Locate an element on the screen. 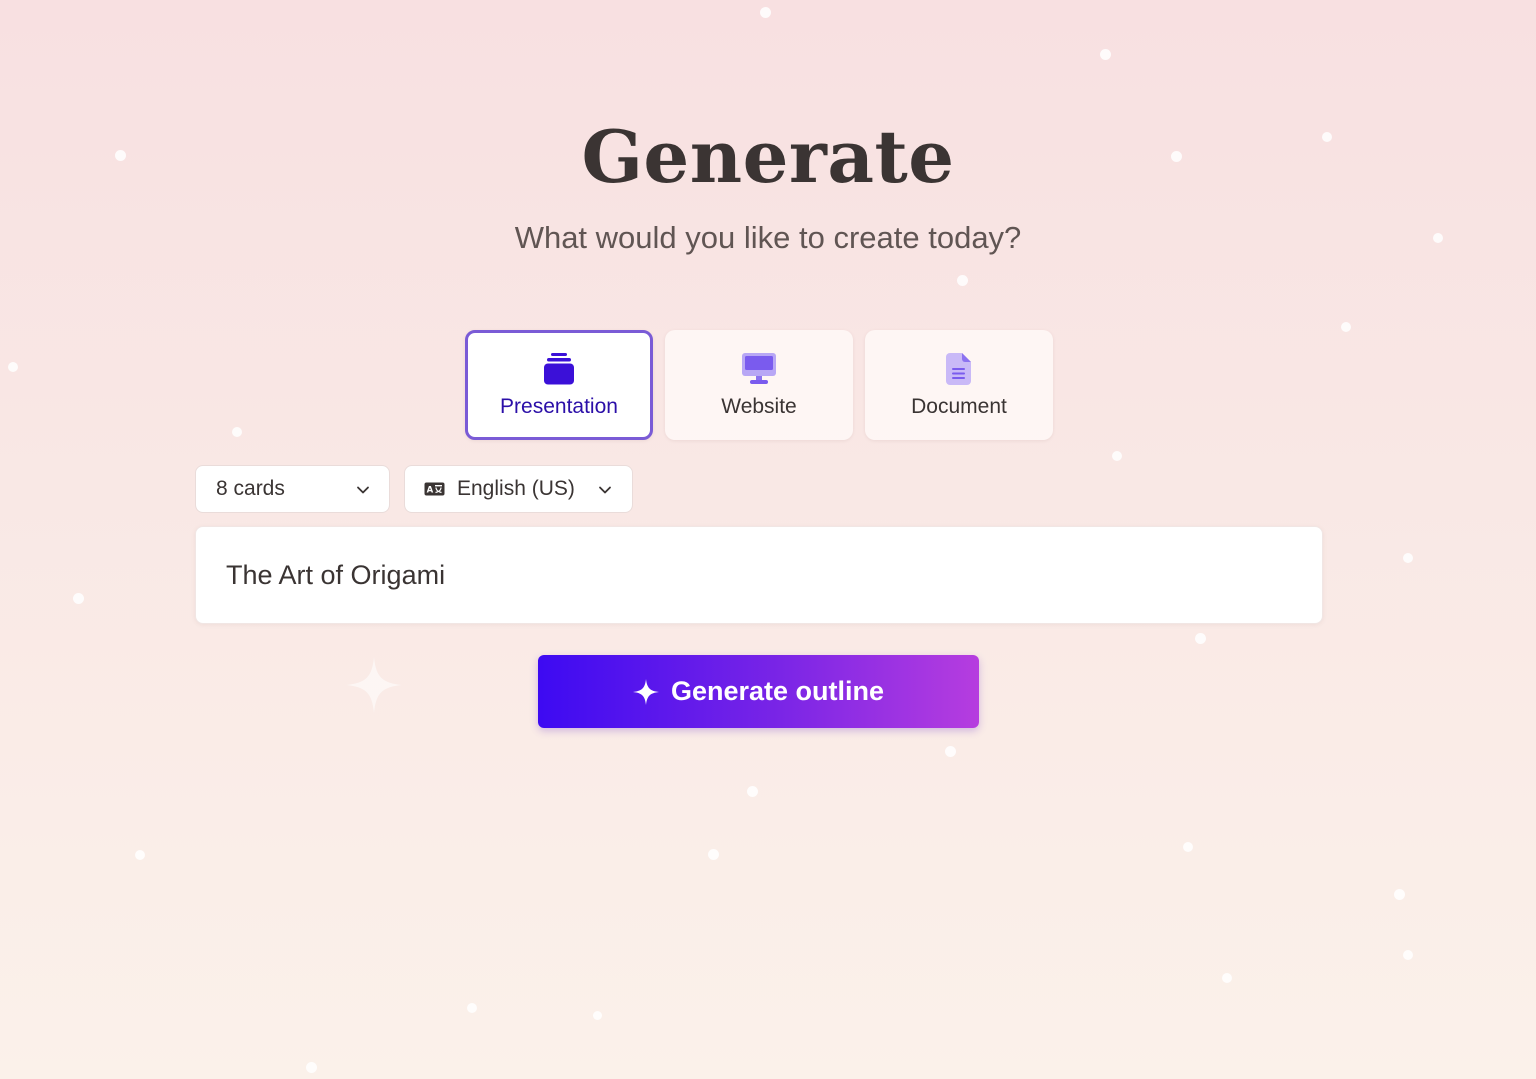 Image resolution: width=1536 pixels, height=1079 pixels. background-sparkle-icon is located at coordinates (374, 685).